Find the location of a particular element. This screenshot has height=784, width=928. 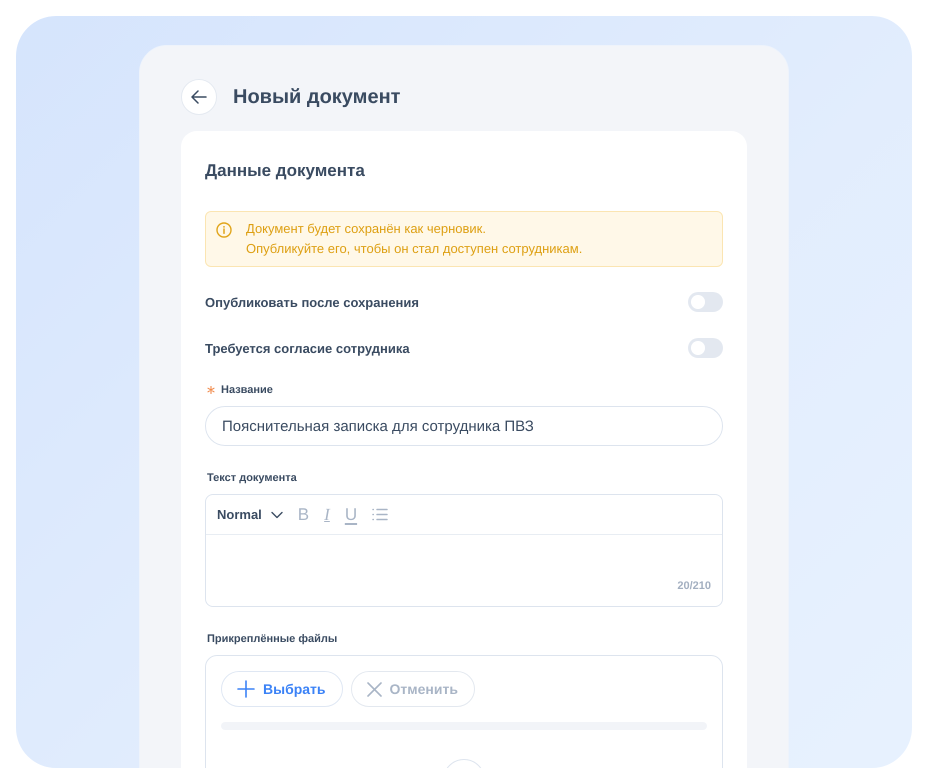

notice-text: Документ будет сохранён как черновик. Опубликуйте его, чтобы он стал доступен сотрудникам. is located at coordinates (414, 239).